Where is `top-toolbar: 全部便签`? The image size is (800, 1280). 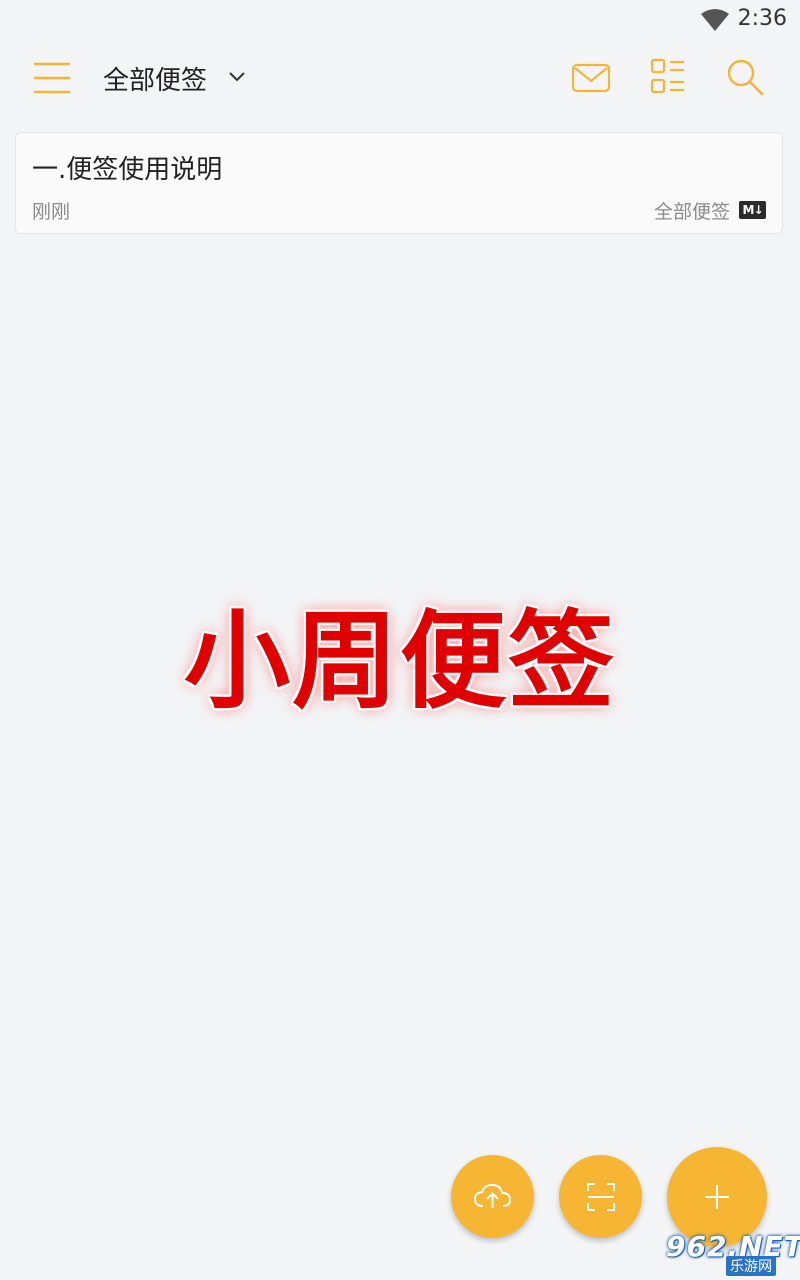
top-toolbar: 全部便签 is located at coordinates (400, 78).